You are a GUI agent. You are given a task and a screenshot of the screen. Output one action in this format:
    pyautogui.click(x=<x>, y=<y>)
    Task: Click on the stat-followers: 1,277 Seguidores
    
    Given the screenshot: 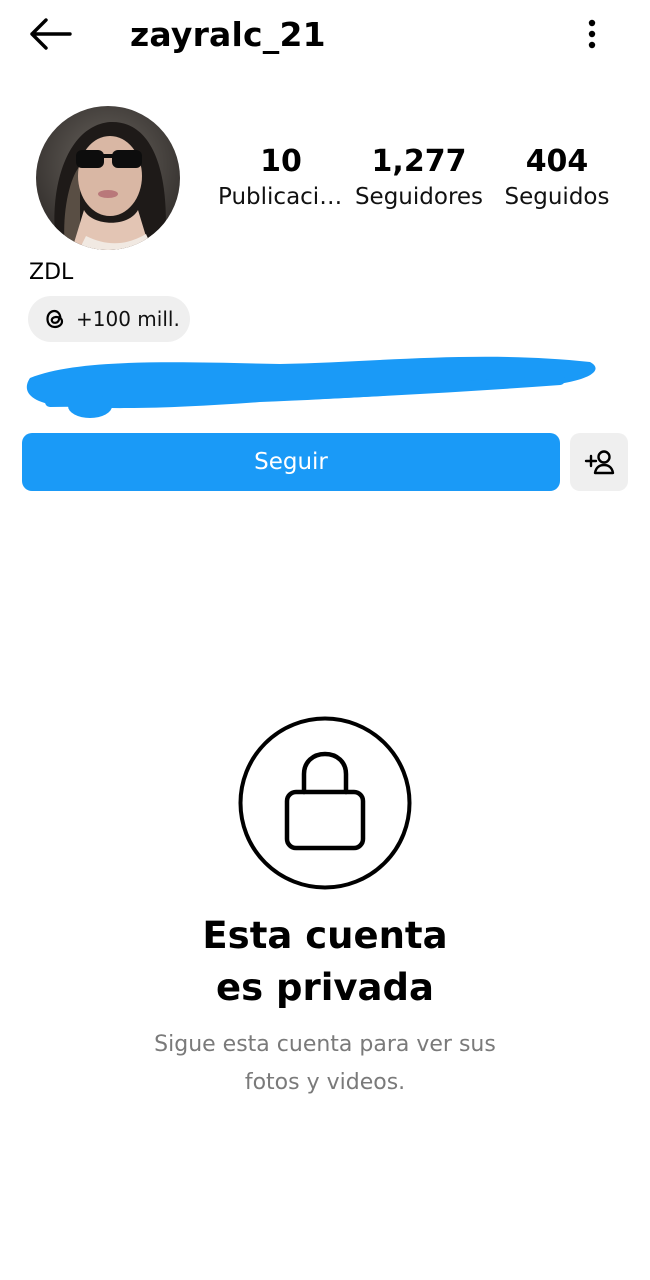 What is the action you would take?
    pyautogui.click(x=419, y=177)
    